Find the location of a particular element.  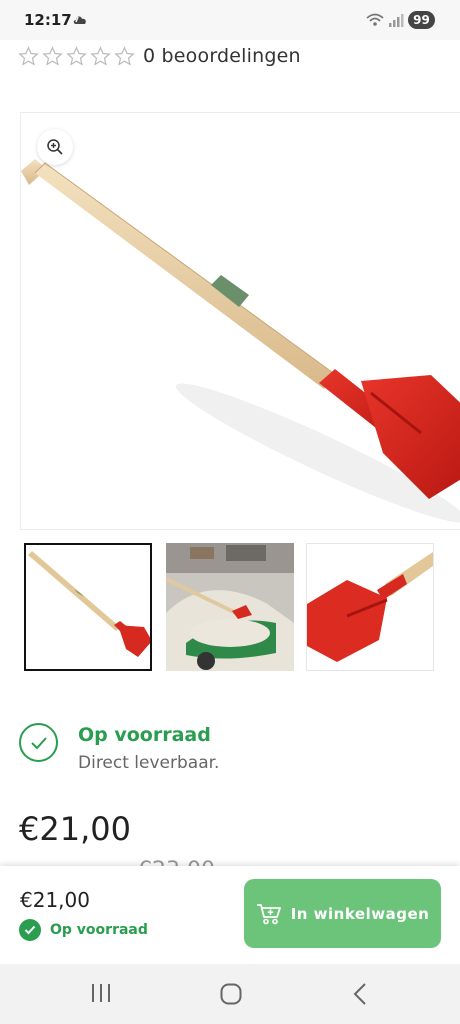

system-nav-bar is located at coordinates (230, 994).